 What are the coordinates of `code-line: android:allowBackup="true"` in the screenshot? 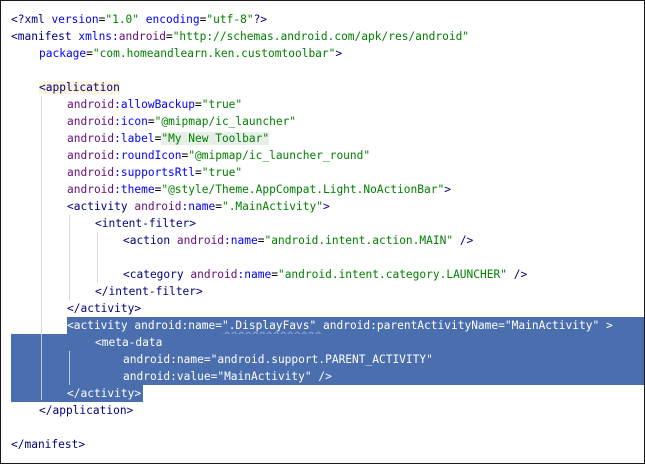 It's located at (322, 104).